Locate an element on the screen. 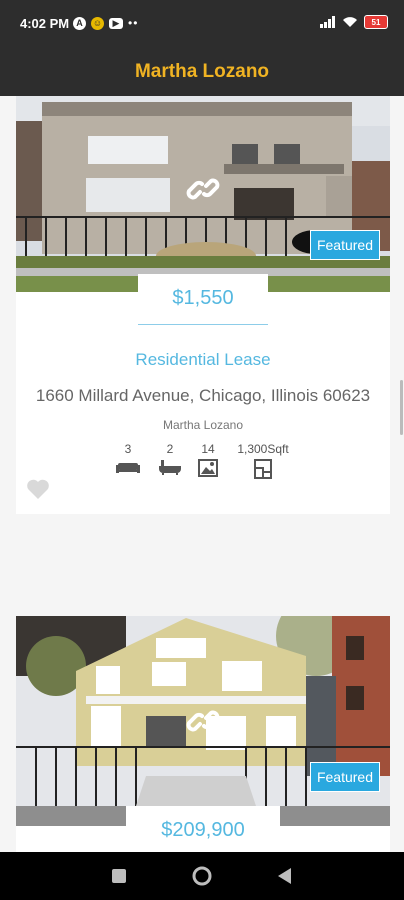  recent-apps-button is located at coordinates (119, 876).